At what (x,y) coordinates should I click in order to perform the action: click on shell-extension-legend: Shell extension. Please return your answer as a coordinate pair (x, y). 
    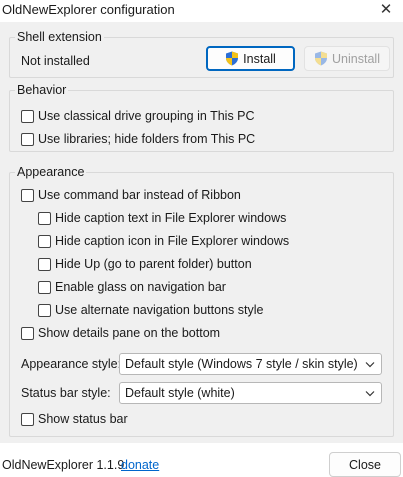
    Looking at the image, I should click on (59, 37).